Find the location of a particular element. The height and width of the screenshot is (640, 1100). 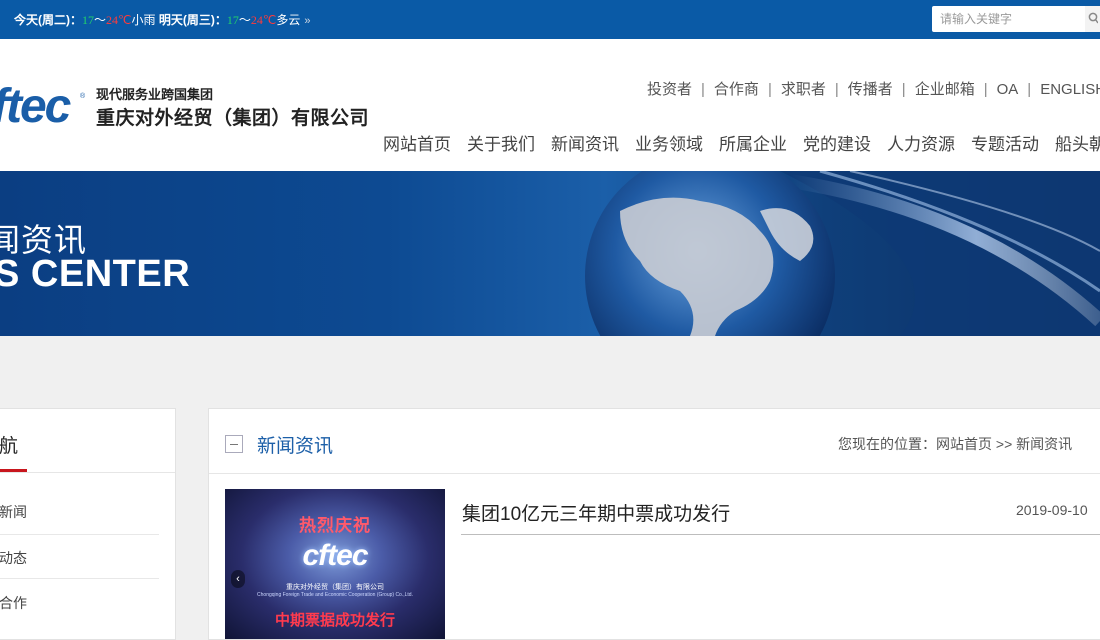

tomorrow-low-temp: 17 is located at coordinates (232, 20).